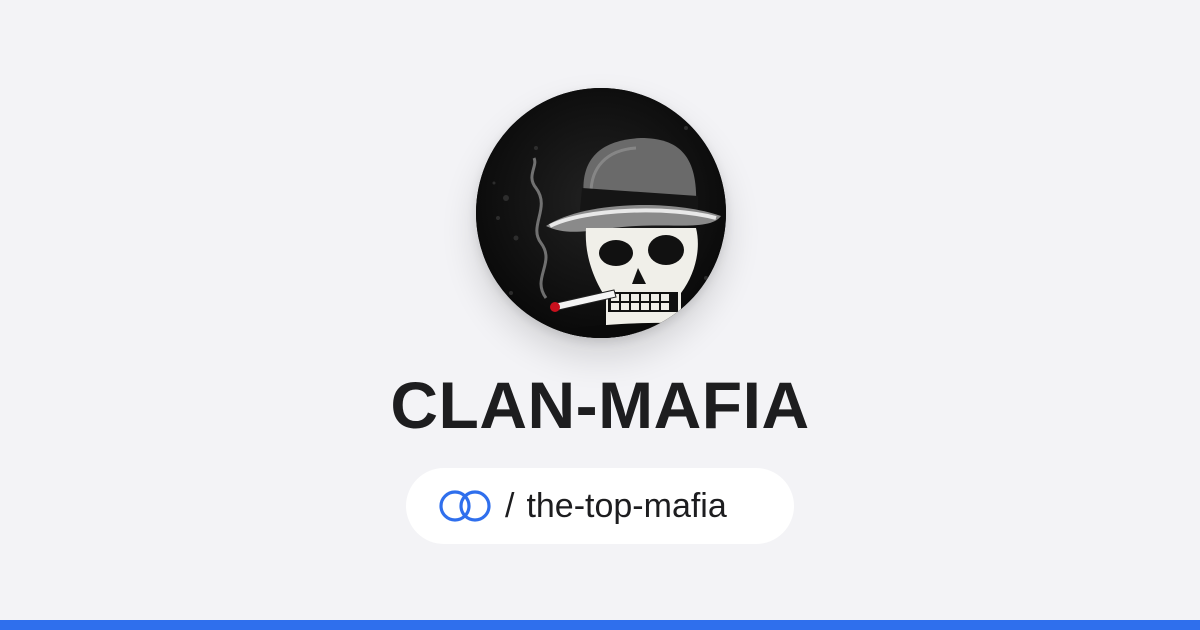  Describe the element at coordinates (465, 506) in the screenshot. I see `linked-rings-icon` at that location.